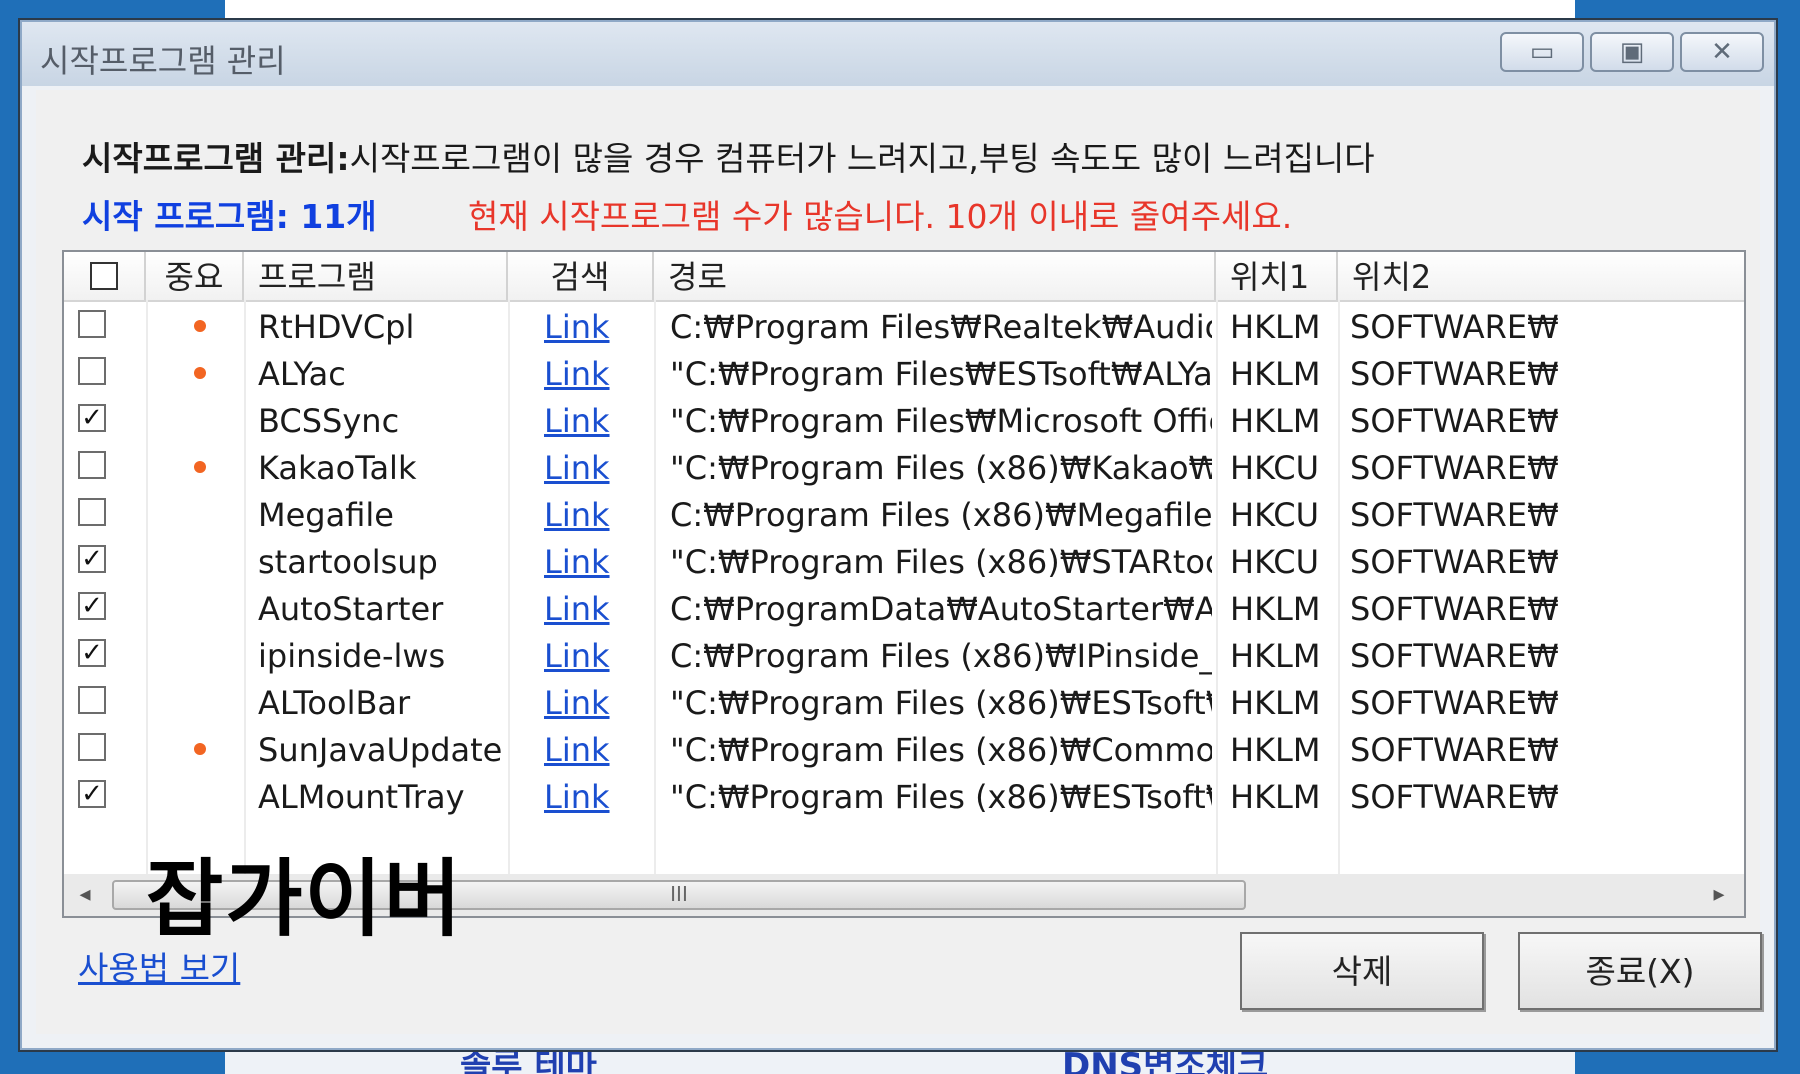 This screenshot has width=1800, height=1074. I want to click on maximize-button: ▣, so click(1632, 52).